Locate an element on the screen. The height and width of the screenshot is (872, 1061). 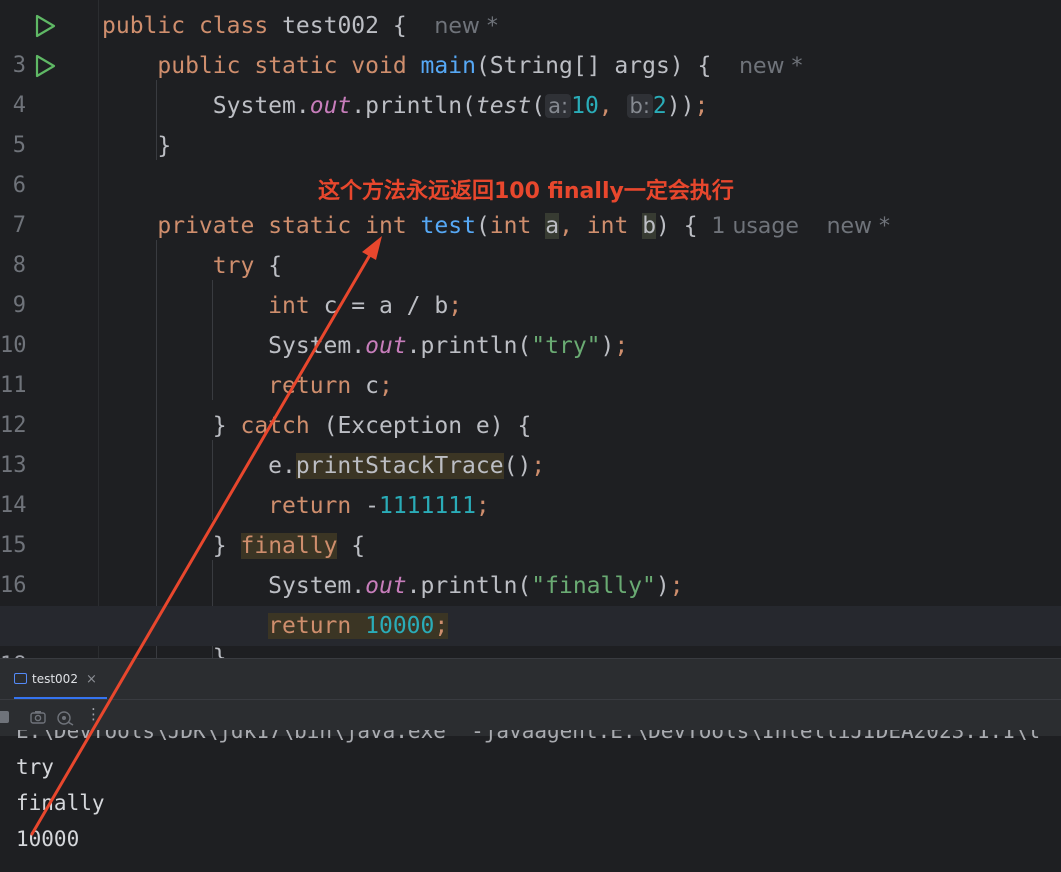
method-name: test is located at coordinates (448, 226).